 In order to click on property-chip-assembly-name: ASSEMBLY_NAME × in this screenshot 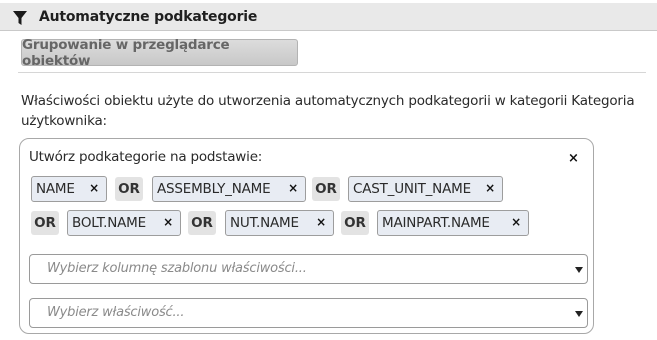, I will do `click(229, 189)`.